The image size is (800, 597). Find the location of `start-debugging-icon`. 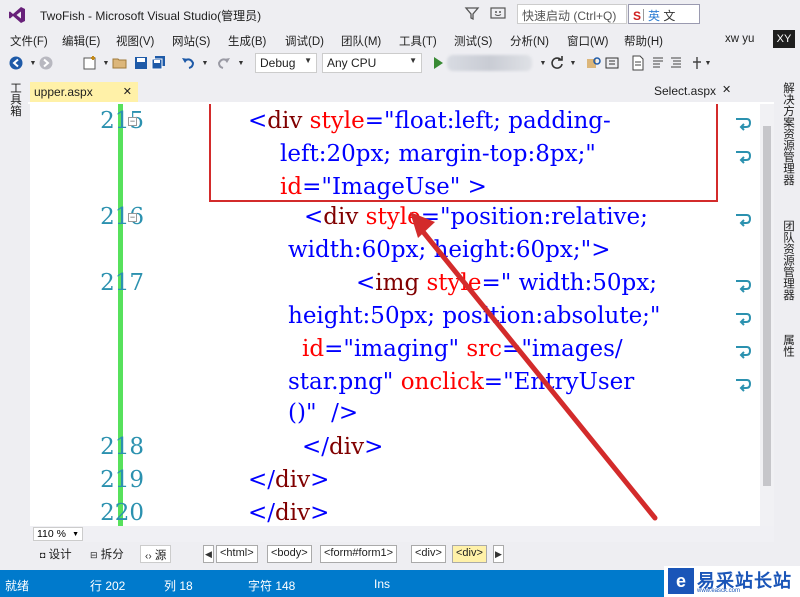

start-debugging-icon is located at coordinates (438, 63).